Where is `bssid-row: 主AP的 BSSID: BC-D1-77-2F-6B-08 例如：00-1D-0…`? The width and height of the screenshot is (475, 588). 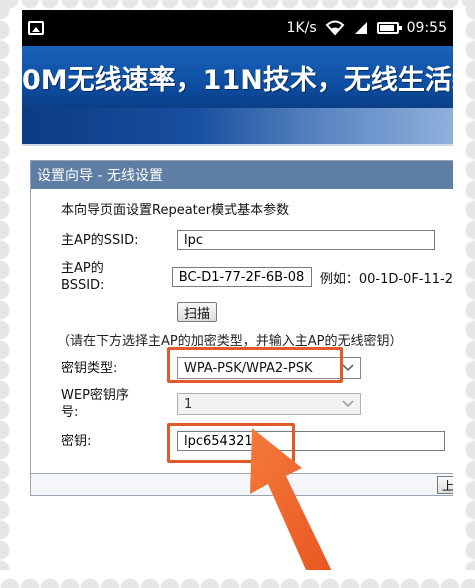 bssid-row: 主AP的 BSSID: BC-D1-77-2F-6B-08 例如：00-1D-0… is located at coordinates (257, 277).